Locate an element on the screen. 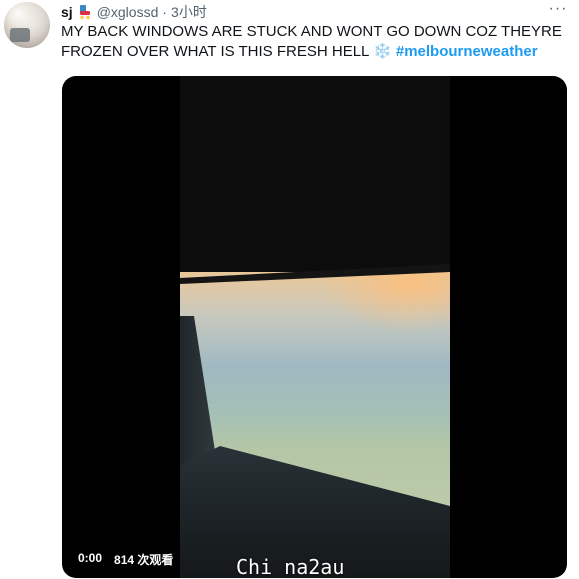 This screenshot has width=579, height=579. video-time: 0:00 is located at coordinates (90, 558).